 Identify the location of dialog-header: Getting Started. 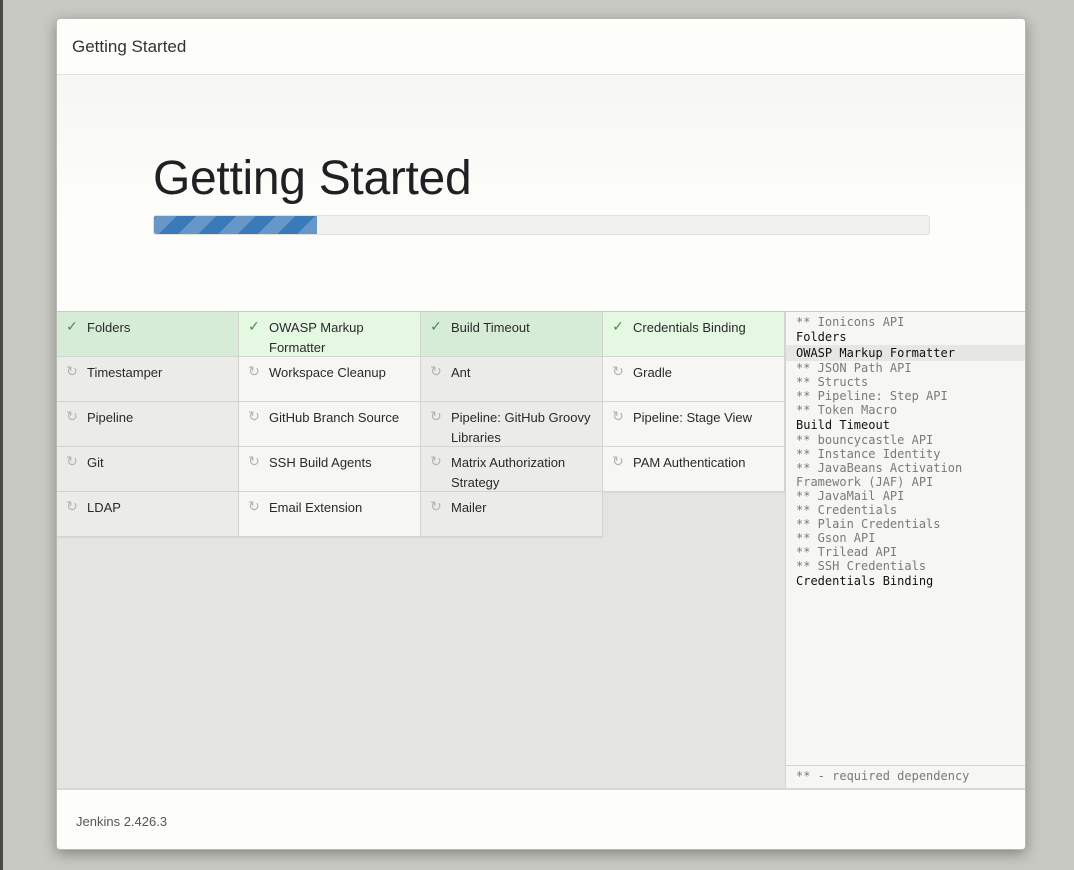
(541, 47).